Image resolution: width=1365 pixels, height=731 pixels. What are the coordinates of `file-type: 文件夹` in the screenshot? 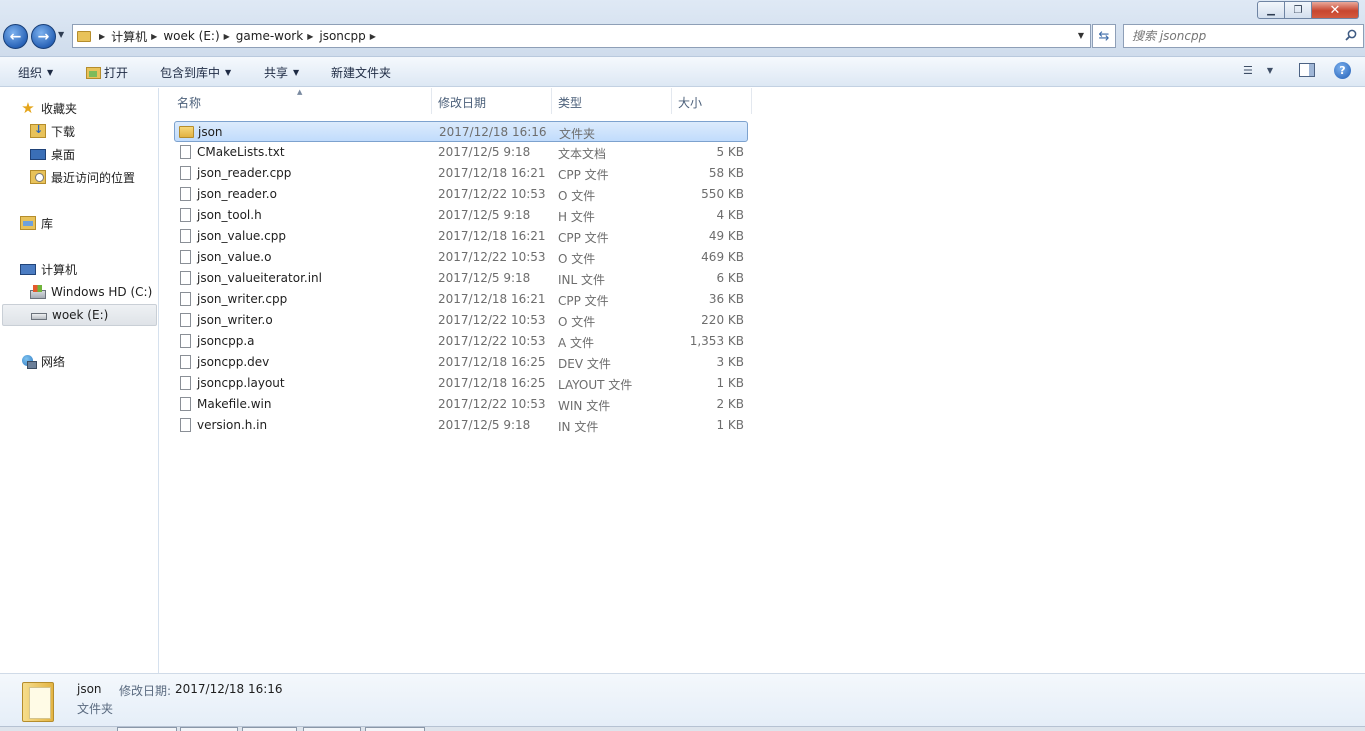 It's located at (577, 134).